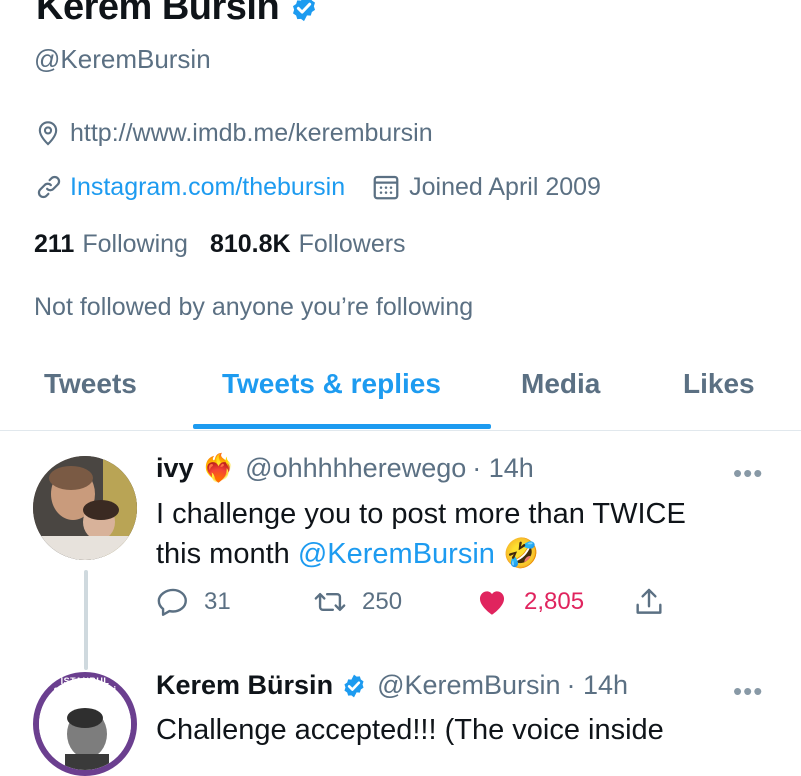  Describe the element at coordinates (218, 468) in the screenshot. I see `author-emoji: ❤️‍🔥` at that location.